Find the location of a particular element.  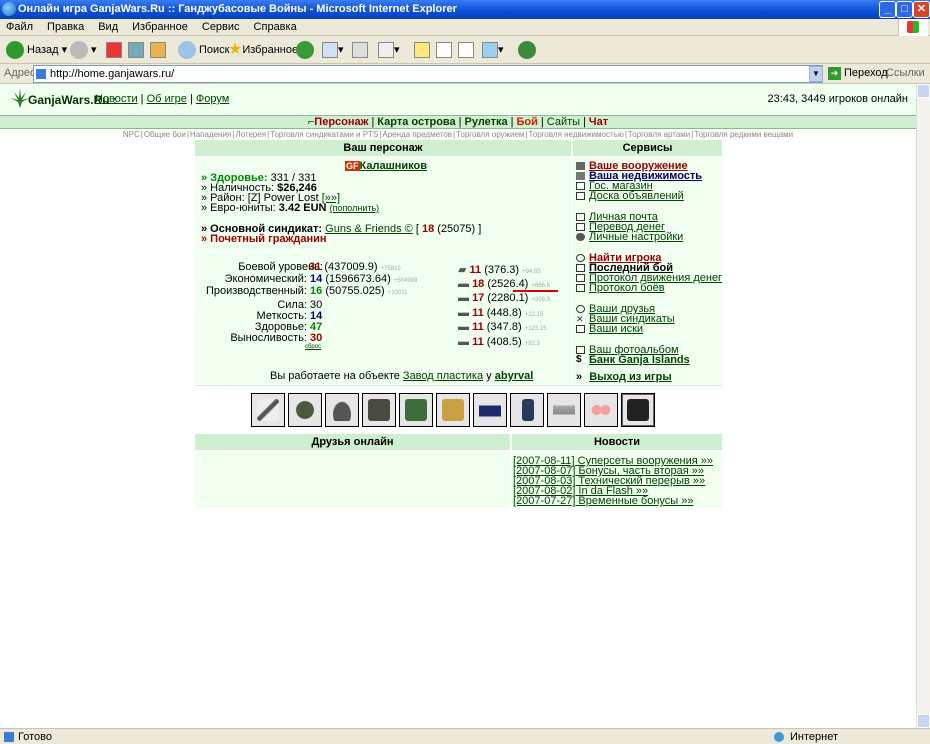

home-button is located at coordinates (158, 50).